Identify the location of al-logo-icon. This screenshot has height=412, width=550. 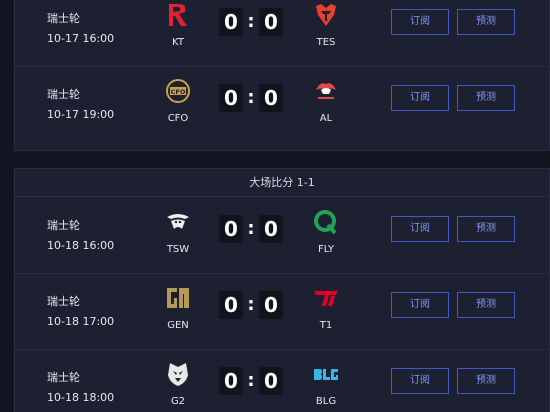
(326, 91).